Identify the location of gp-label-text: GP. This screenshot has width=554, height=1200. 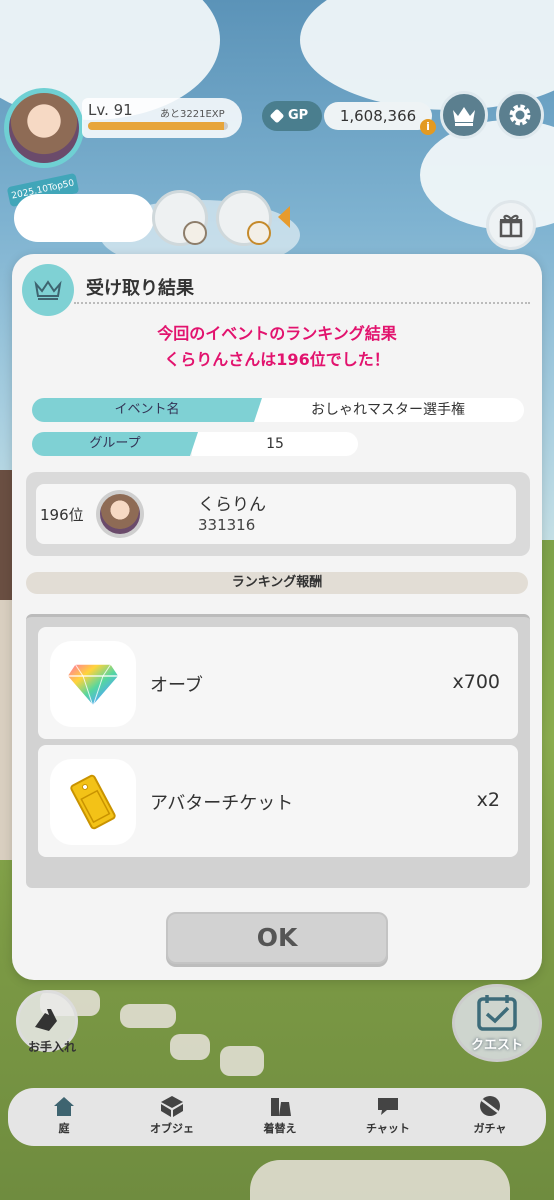
(298, 115).